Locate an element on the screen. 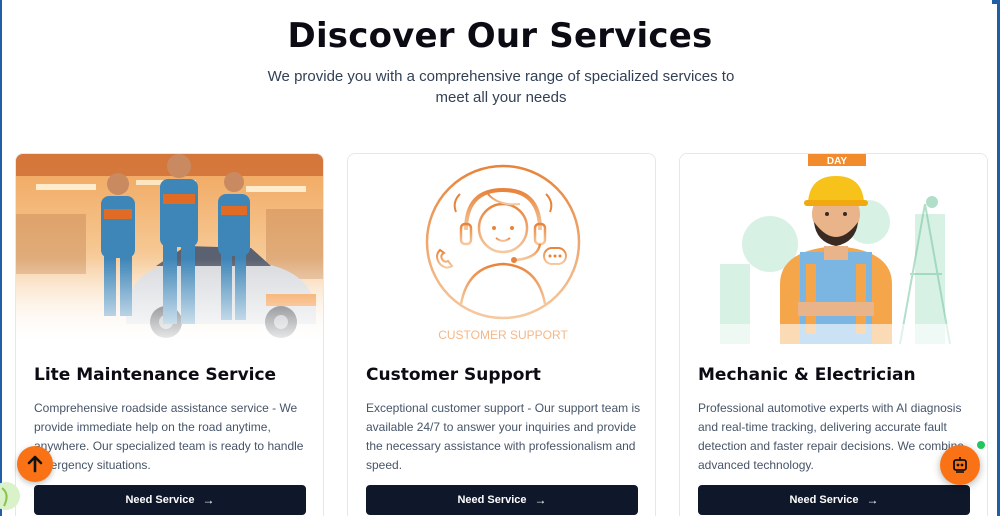  section-title: Discover Our Services is located at coordinates (500, 36).